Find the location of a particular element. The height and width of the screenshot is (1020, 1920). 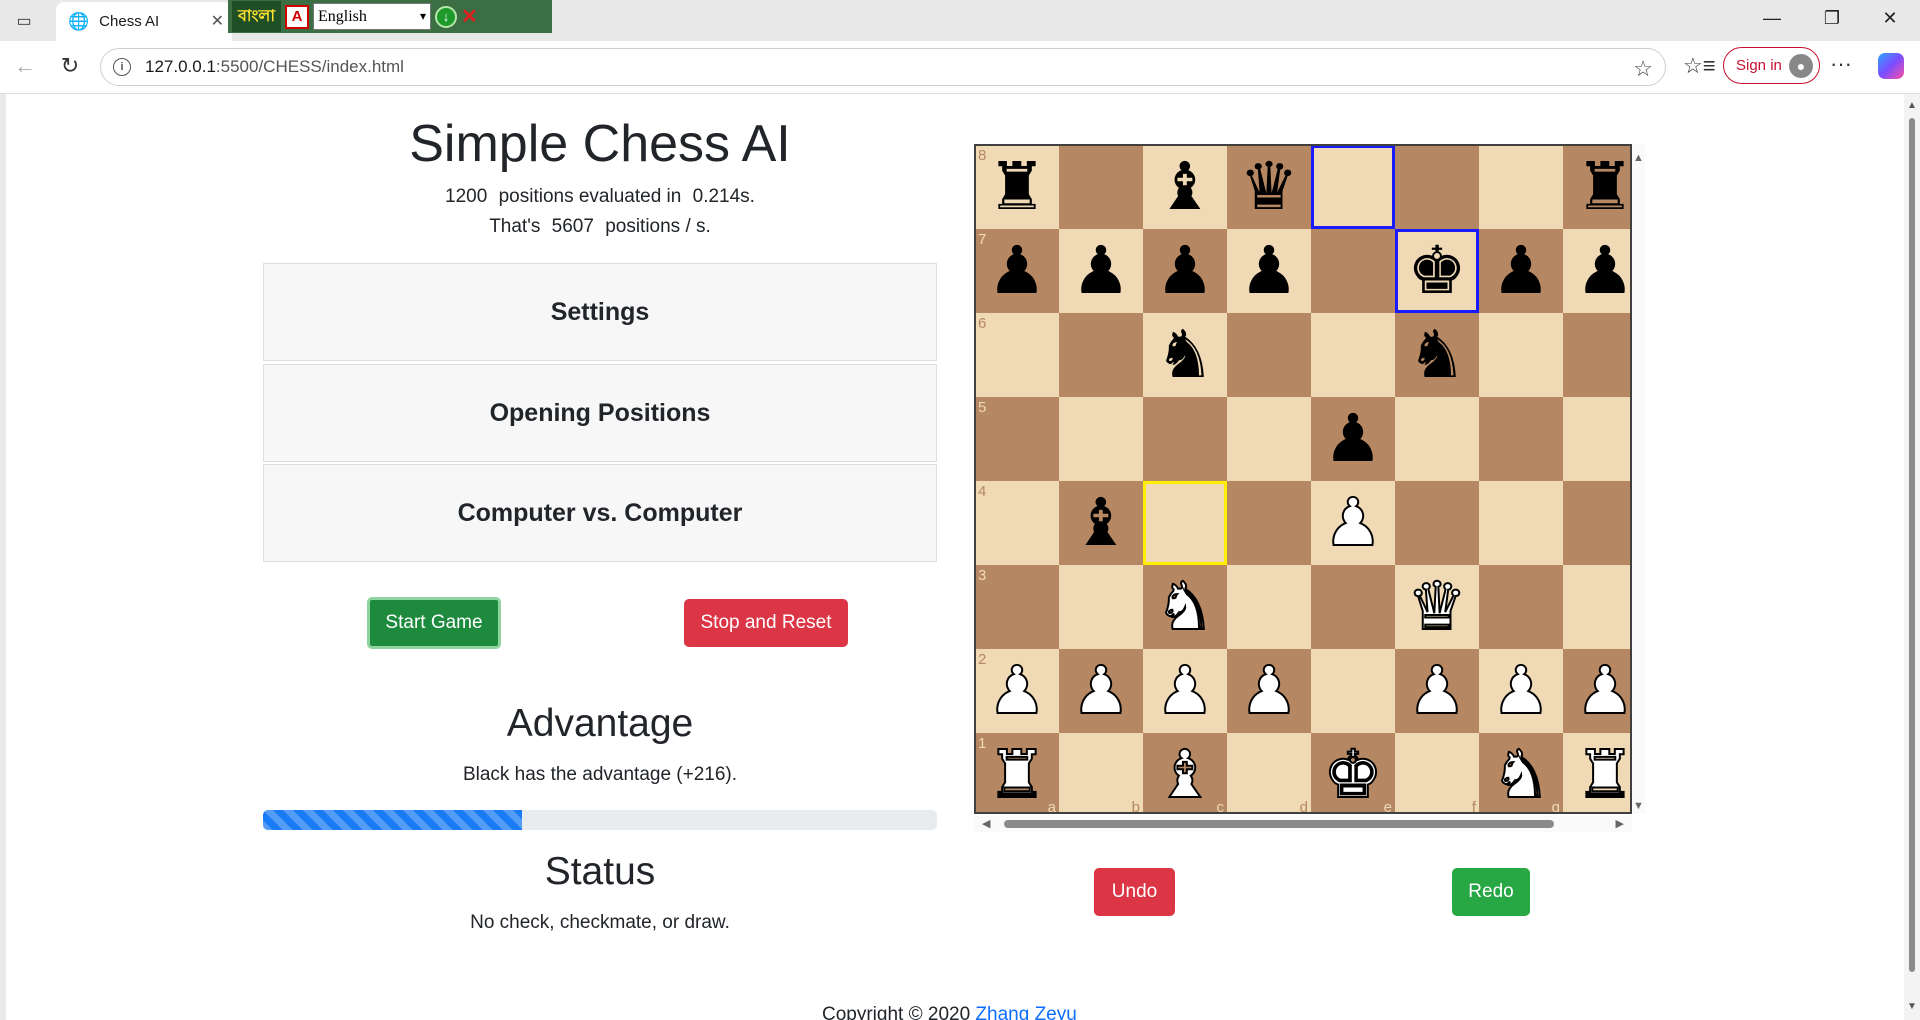

white-rook-piece: ♜ is located at coordinates (1596, 772).